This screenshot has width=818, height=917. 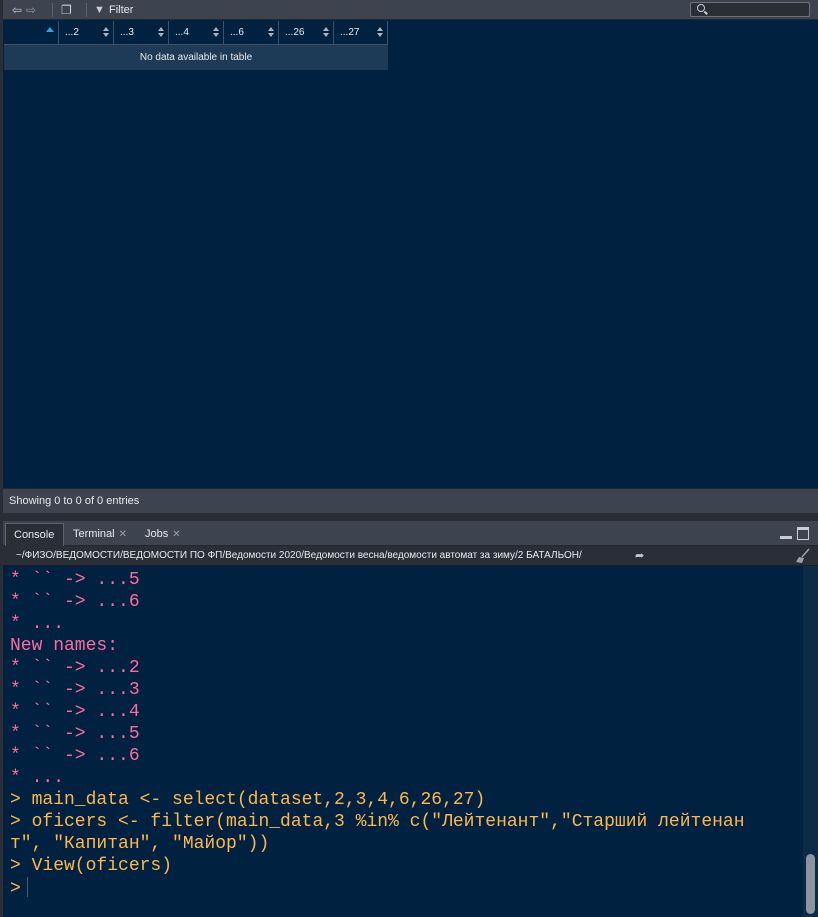 What do you see at coordinates (410, 533) in the screenshot?
I see `console-tabbar: Console Terminal ✕ Jobs ✕` at bounding box center [410, 533].